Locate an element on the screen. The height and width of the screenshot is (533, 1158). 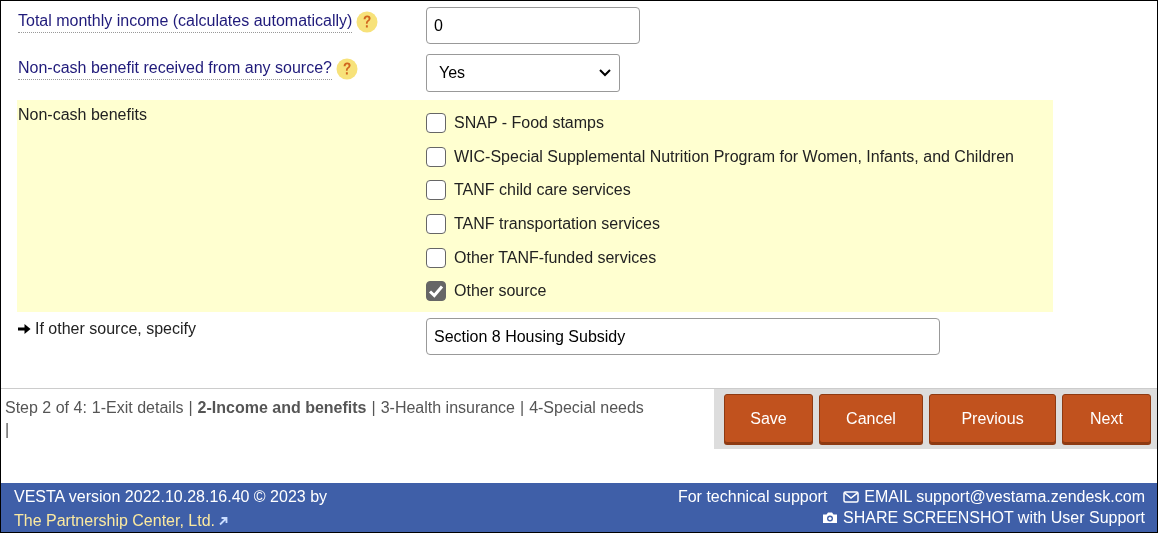
arrow-icon is located at coordinates (24, 329).